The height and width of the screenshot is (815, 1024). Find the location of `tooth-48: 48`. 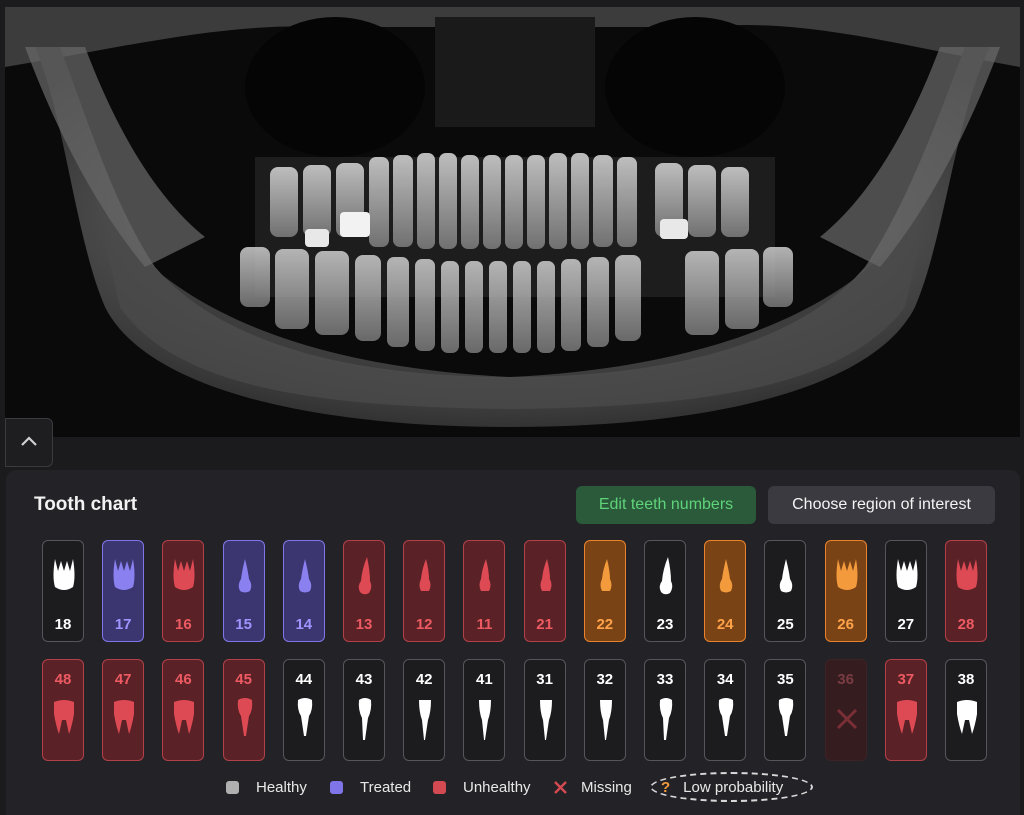

tooth-48: 48 is located at coordinates (63, 710).